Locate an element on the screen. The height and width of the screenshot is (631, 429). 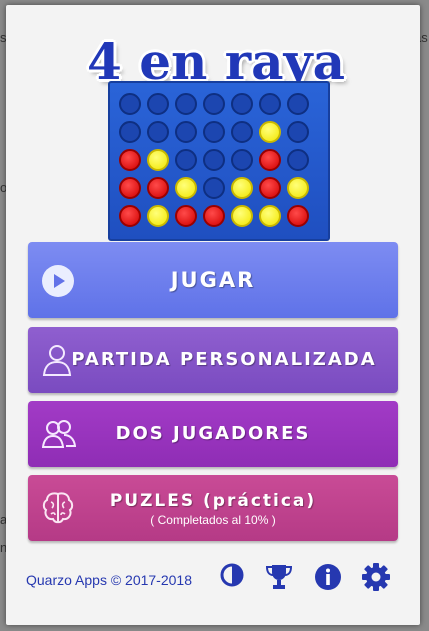
two-players-label: DOS JUGADORES is located at coordinates (213, 433).